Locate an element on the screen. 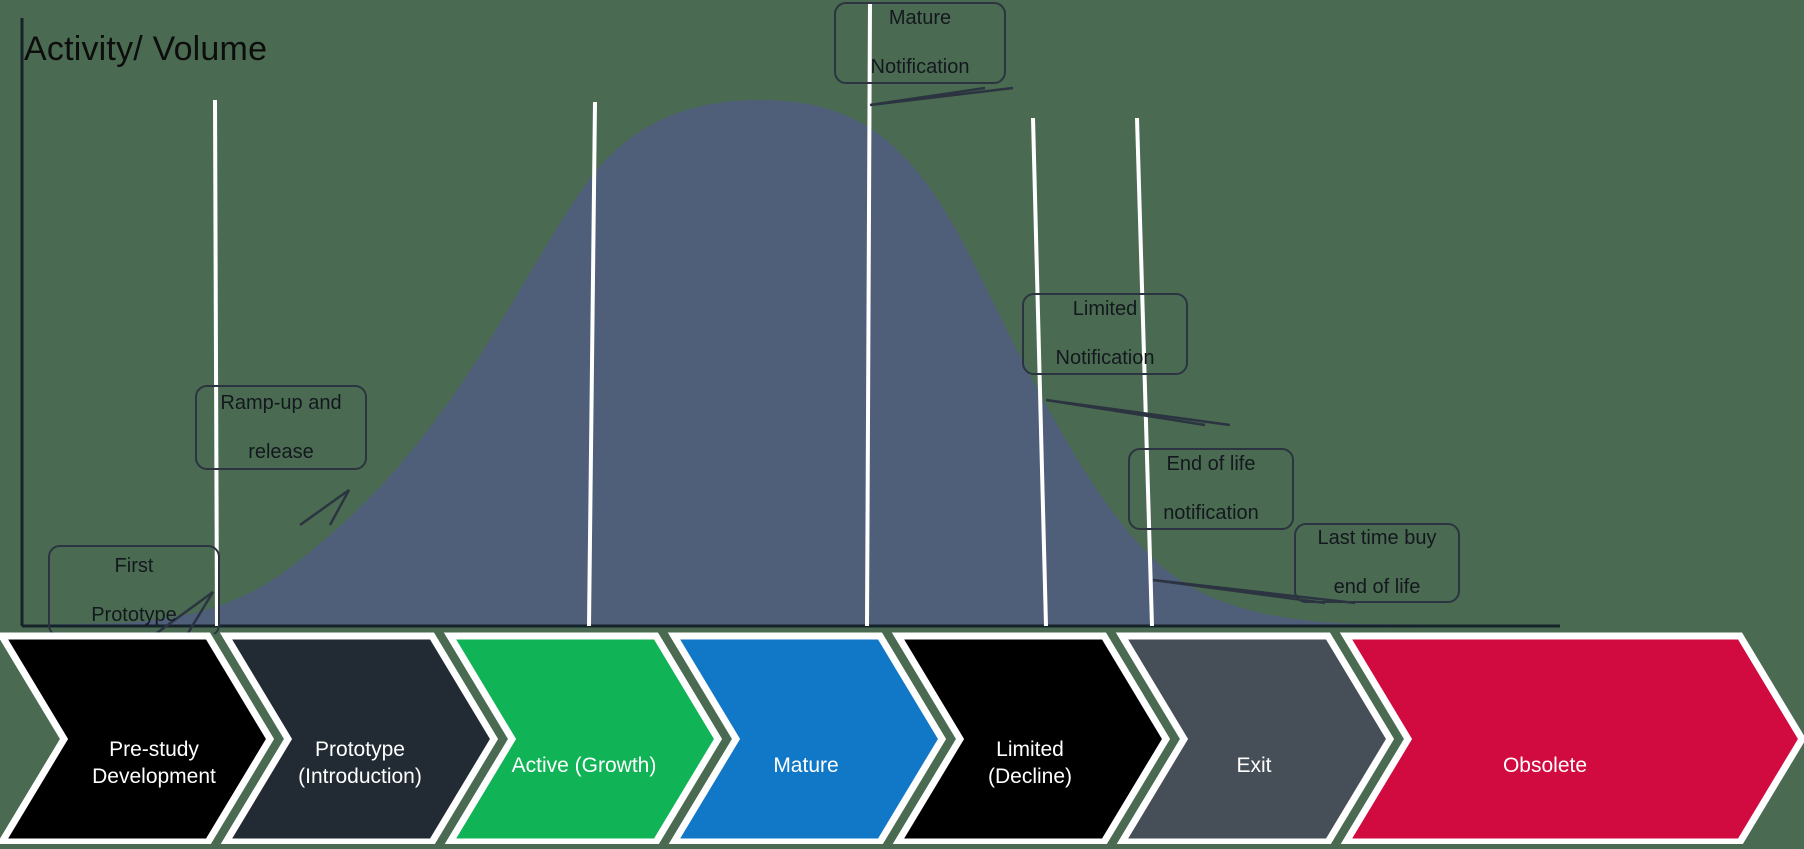 This screenshot has width=1804, height=849. callout-ramp-up-release-text: Ramp-up and release is located at coordinates (281, 427).